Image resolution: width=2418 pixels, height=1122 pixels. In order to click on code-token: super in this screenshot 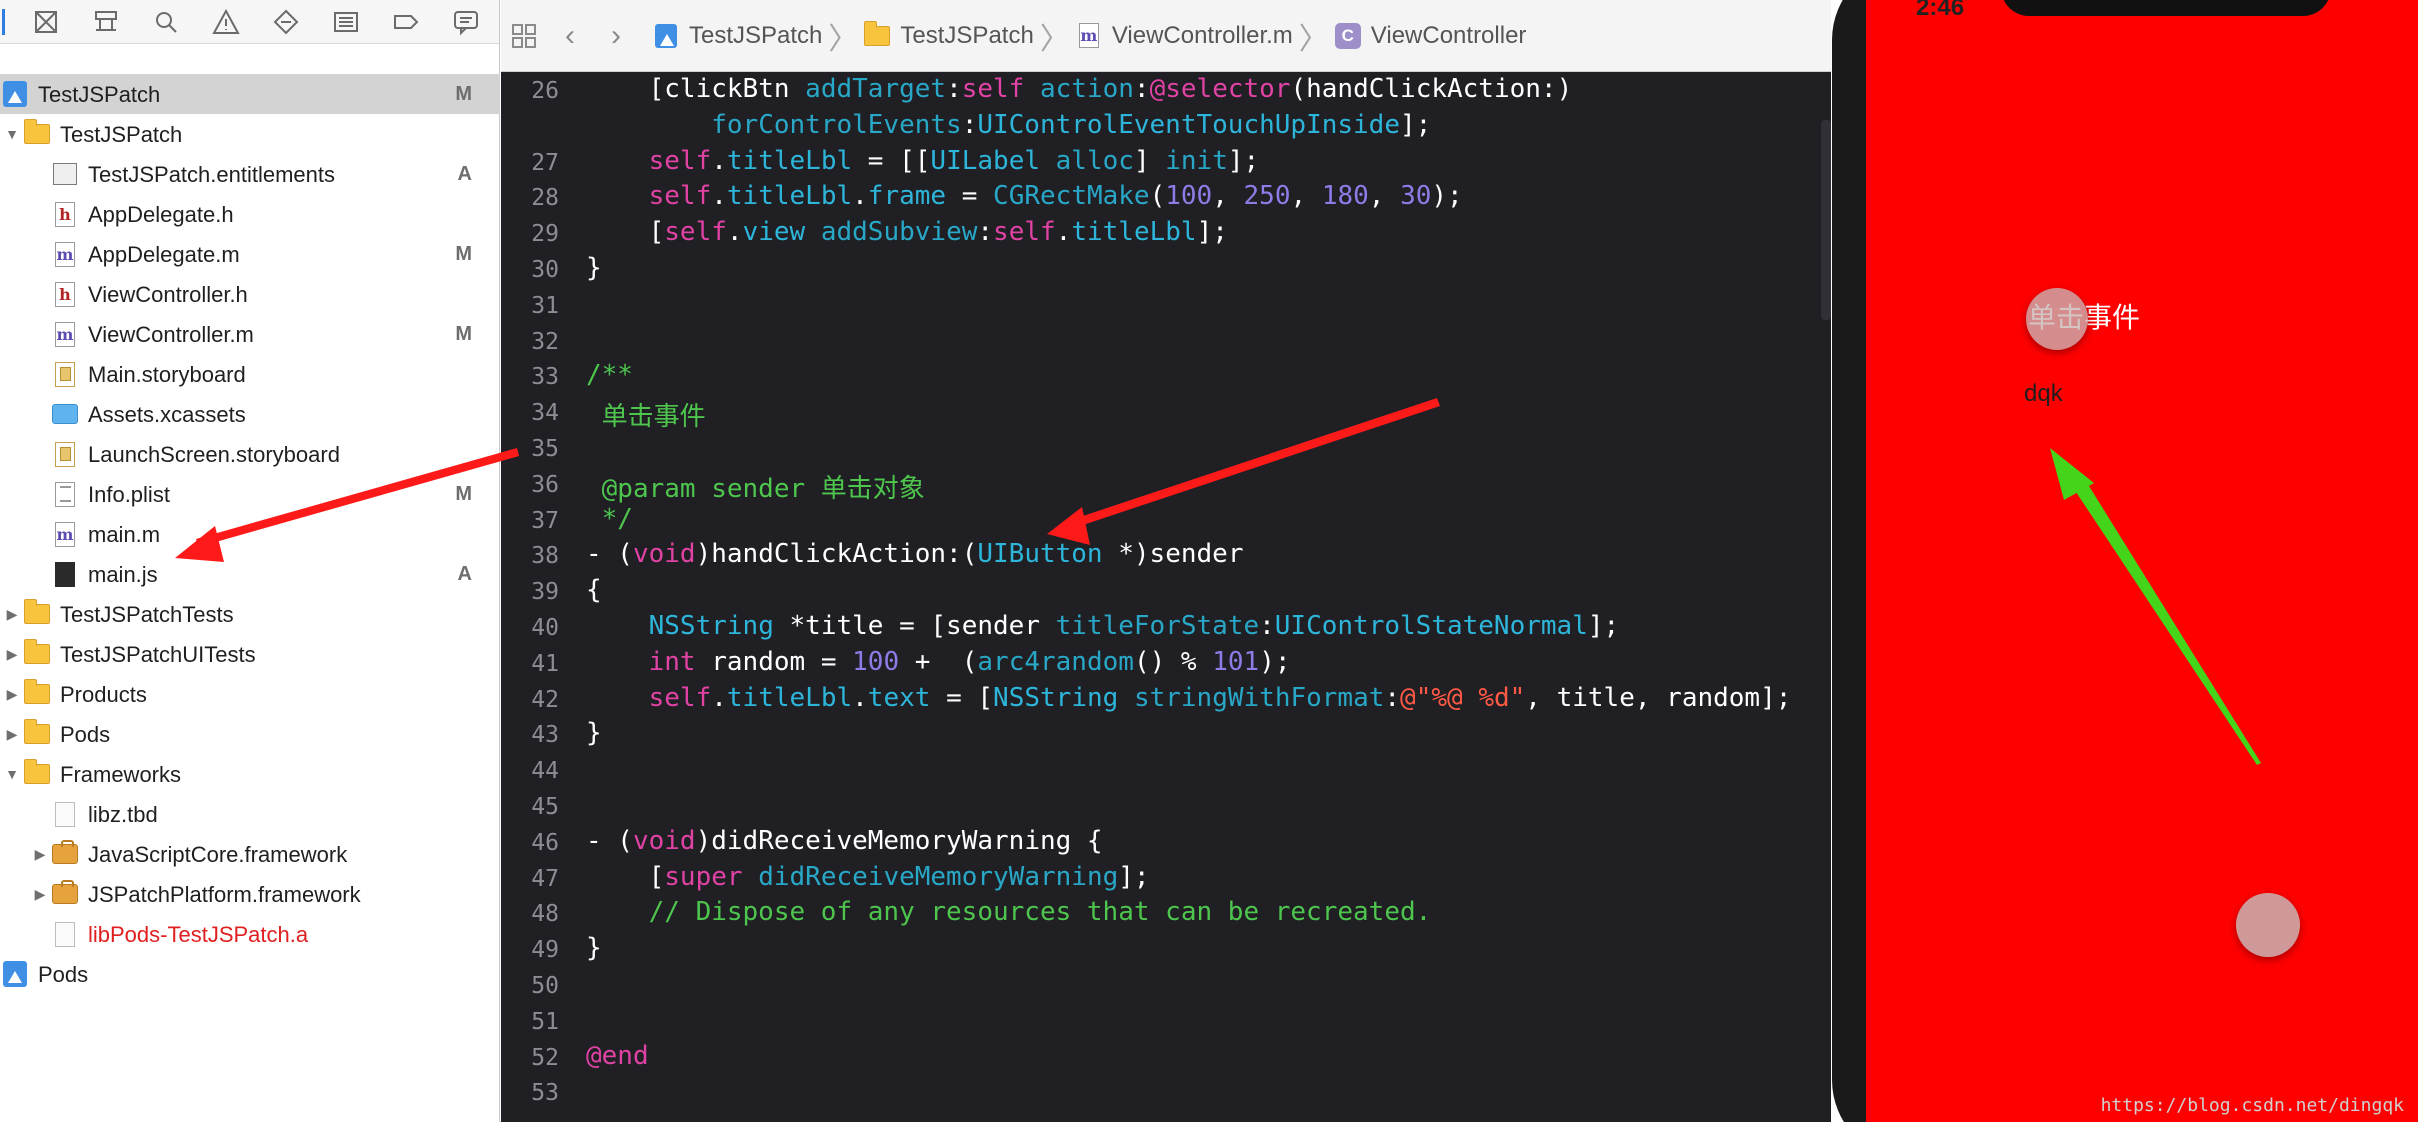, I will do `click(703, 876)`.